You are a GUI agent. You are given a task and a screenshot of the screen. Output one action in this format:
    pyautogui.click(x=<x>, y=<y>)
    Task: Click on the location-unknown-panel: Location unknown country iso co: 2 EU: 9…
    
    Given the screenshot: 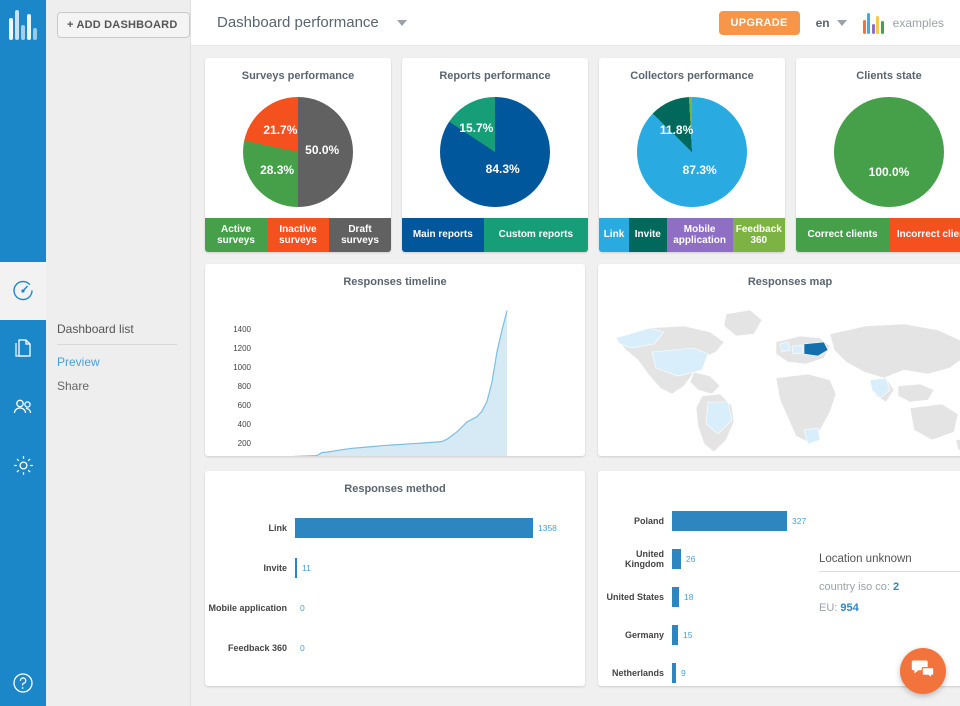 What is the action you would take?
    pyautogui.click(x=889, y=583)
    